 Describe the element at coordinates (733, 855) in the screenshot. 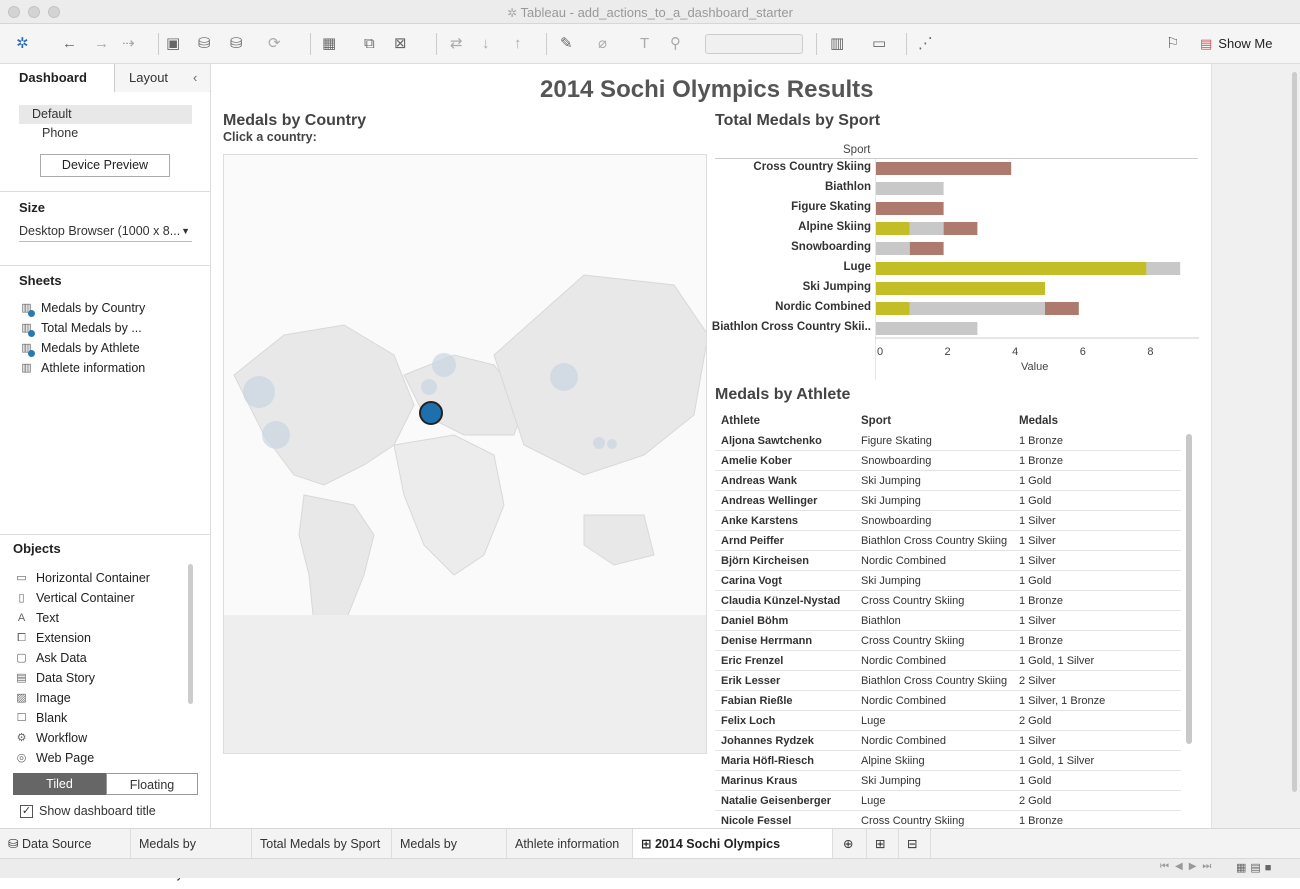

I see `tab-sochi-dashboard: ⊞ 2014 Sochi Olympics Results` at that location.